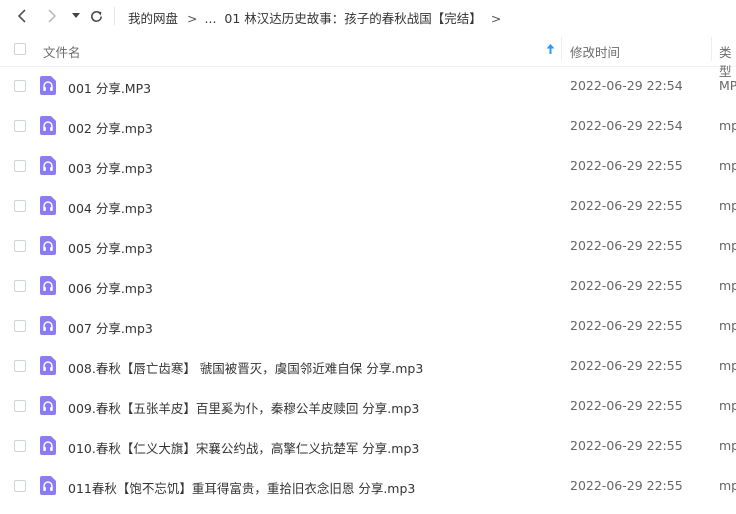  I want to click on forward-button, so click(52, 16).